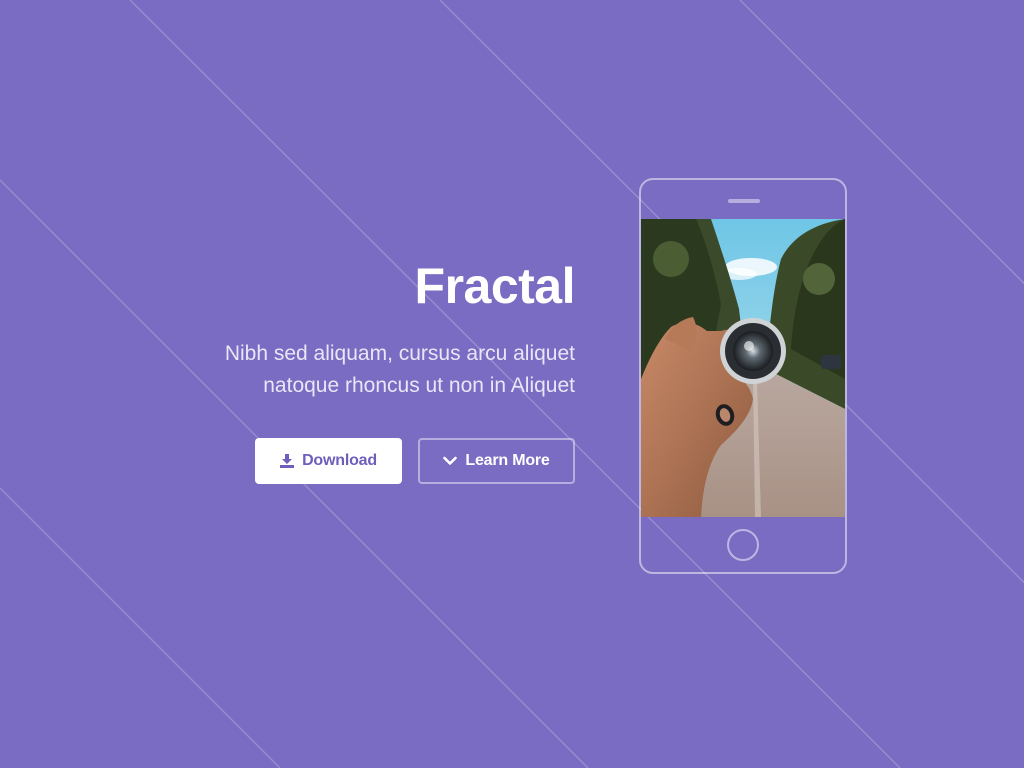  Describe the element at coordinates (507, 460) in the screenshot. I see `learn-more-button-label: Learn More` at that location.